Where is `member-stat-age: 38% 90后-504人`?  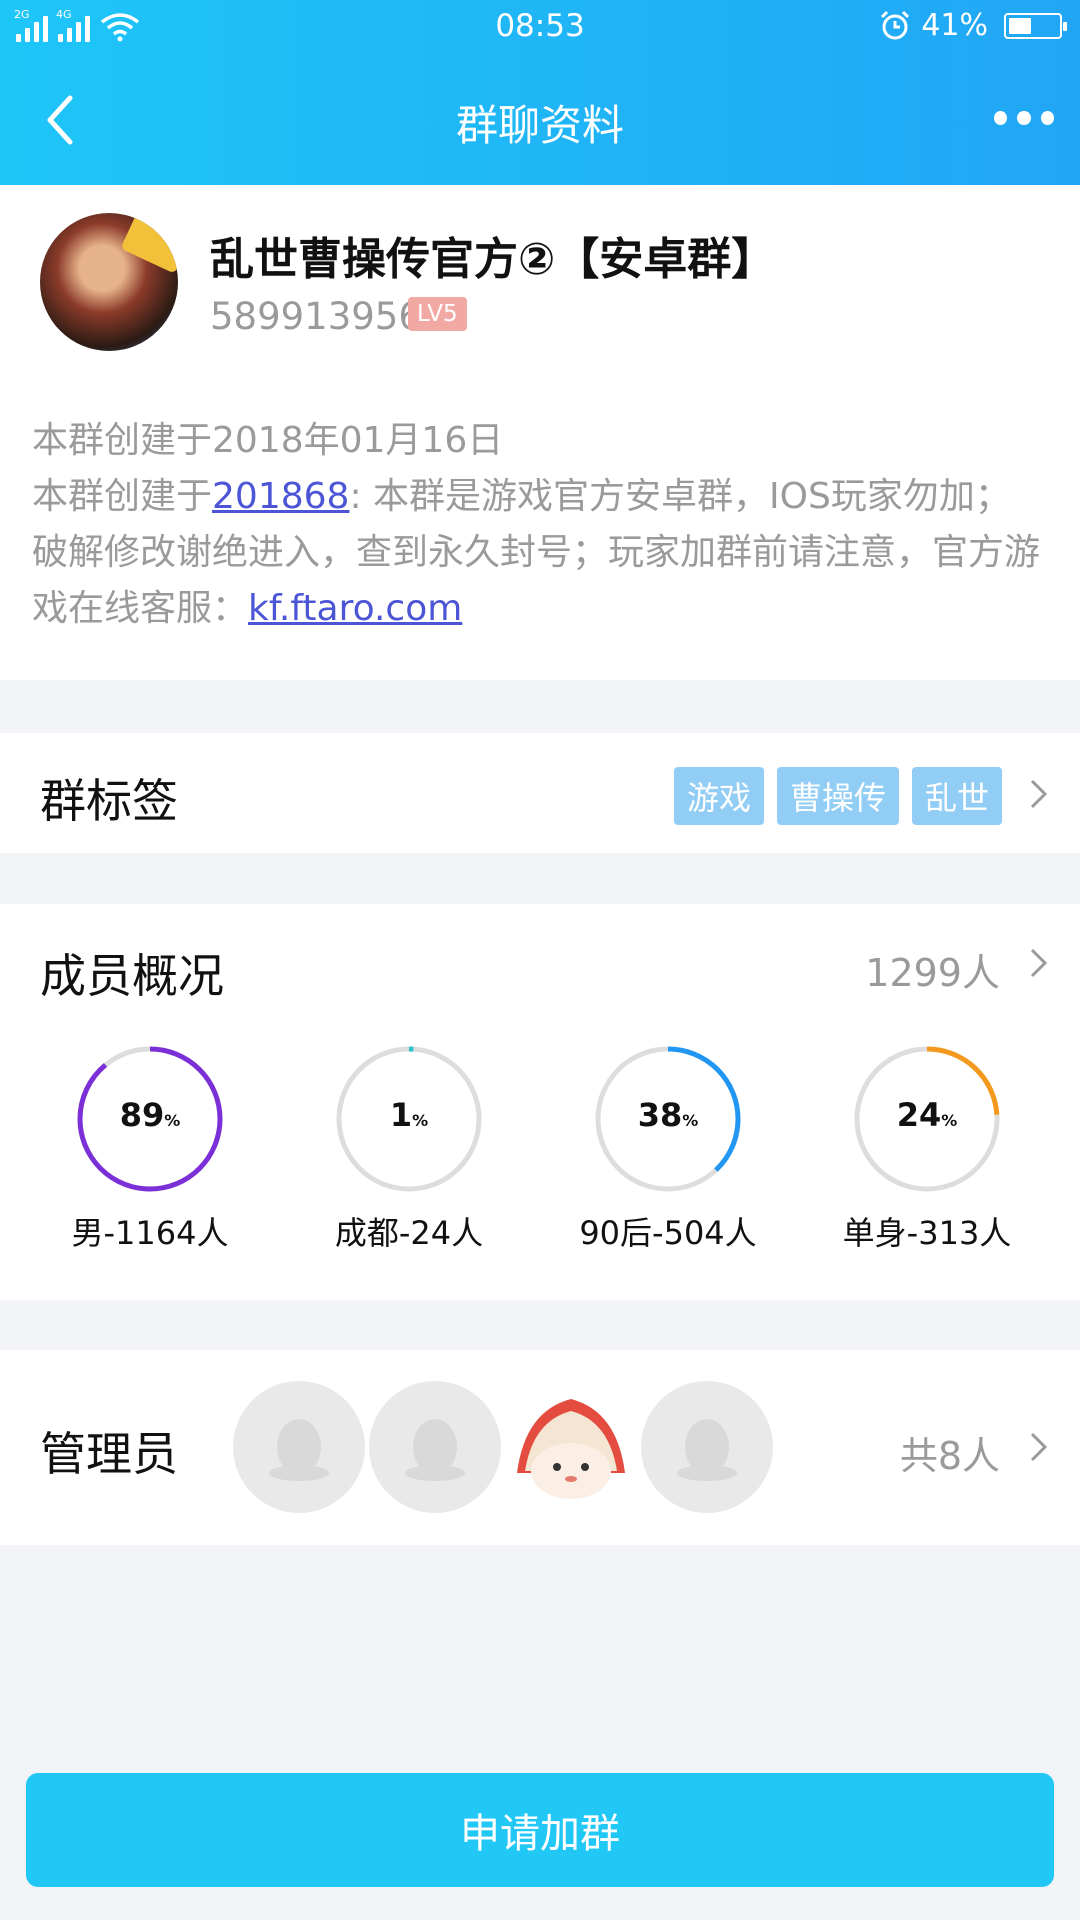 member-stat-age: 38% 90后-504人 is located at coordinates (668, 1150).